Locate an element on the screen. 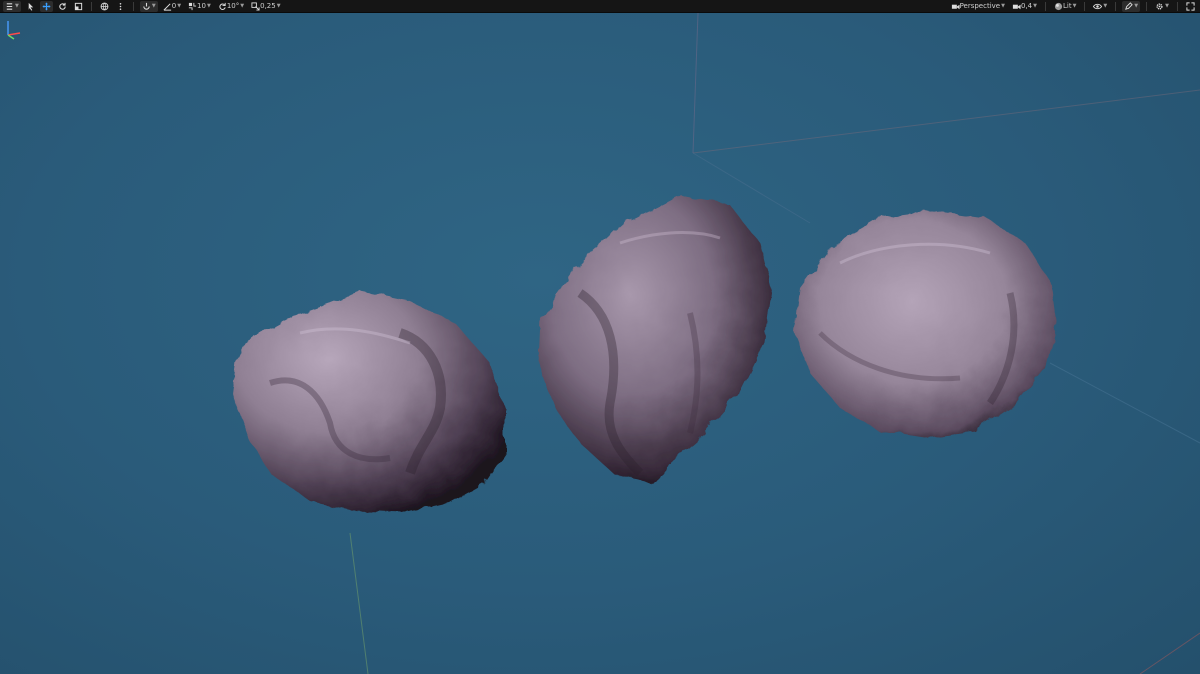 The width and height of the screenshot is (1200, 674). rotate-icon is located at coordinates (62, 6).